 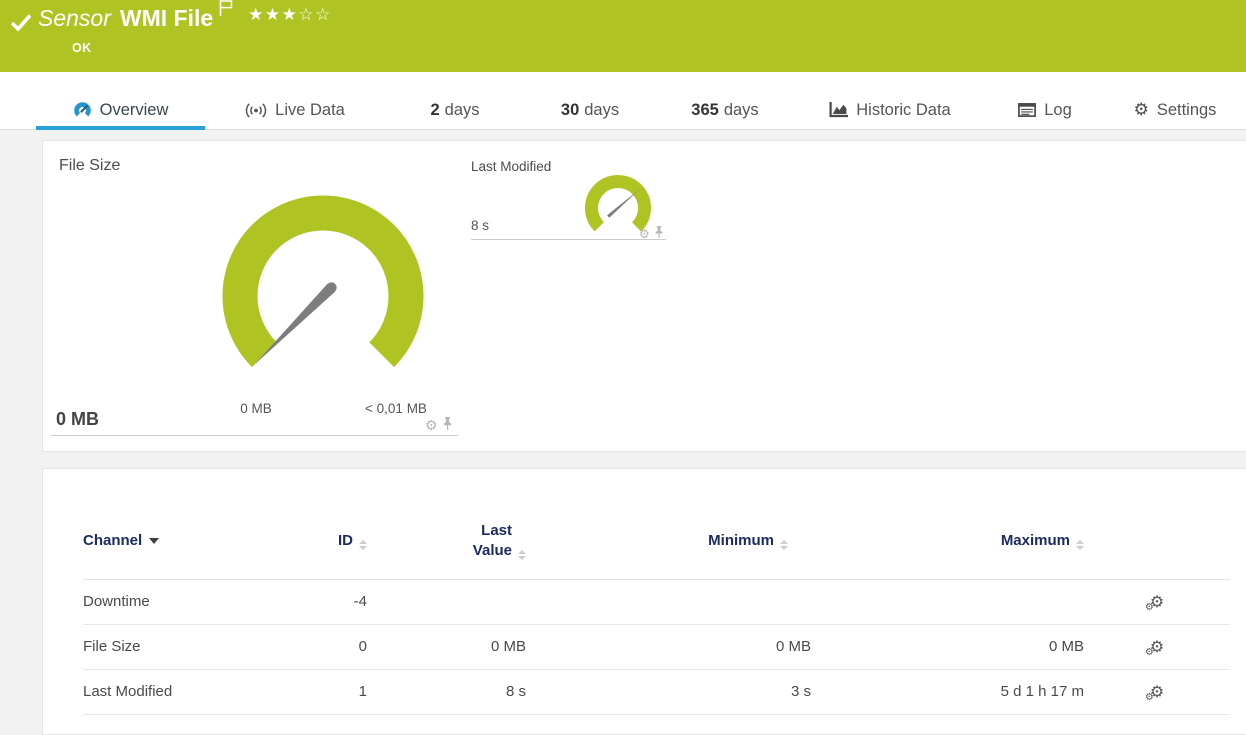 I want to click on tab-settings: ⚙ Settings, so click(x=1175, y=110).